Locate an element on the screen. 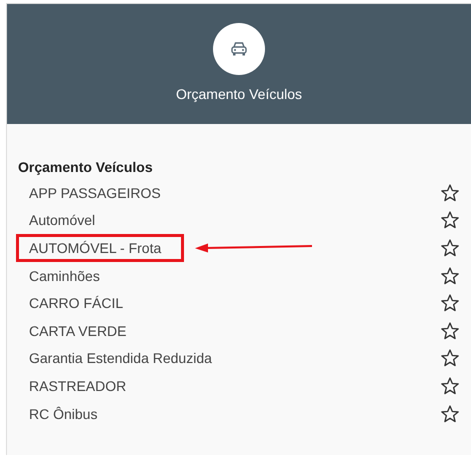 The width and height of the screenshot is (471, 456). menu-link: AUTOMÓVEL - Frota is located at coordinates (100, 248).